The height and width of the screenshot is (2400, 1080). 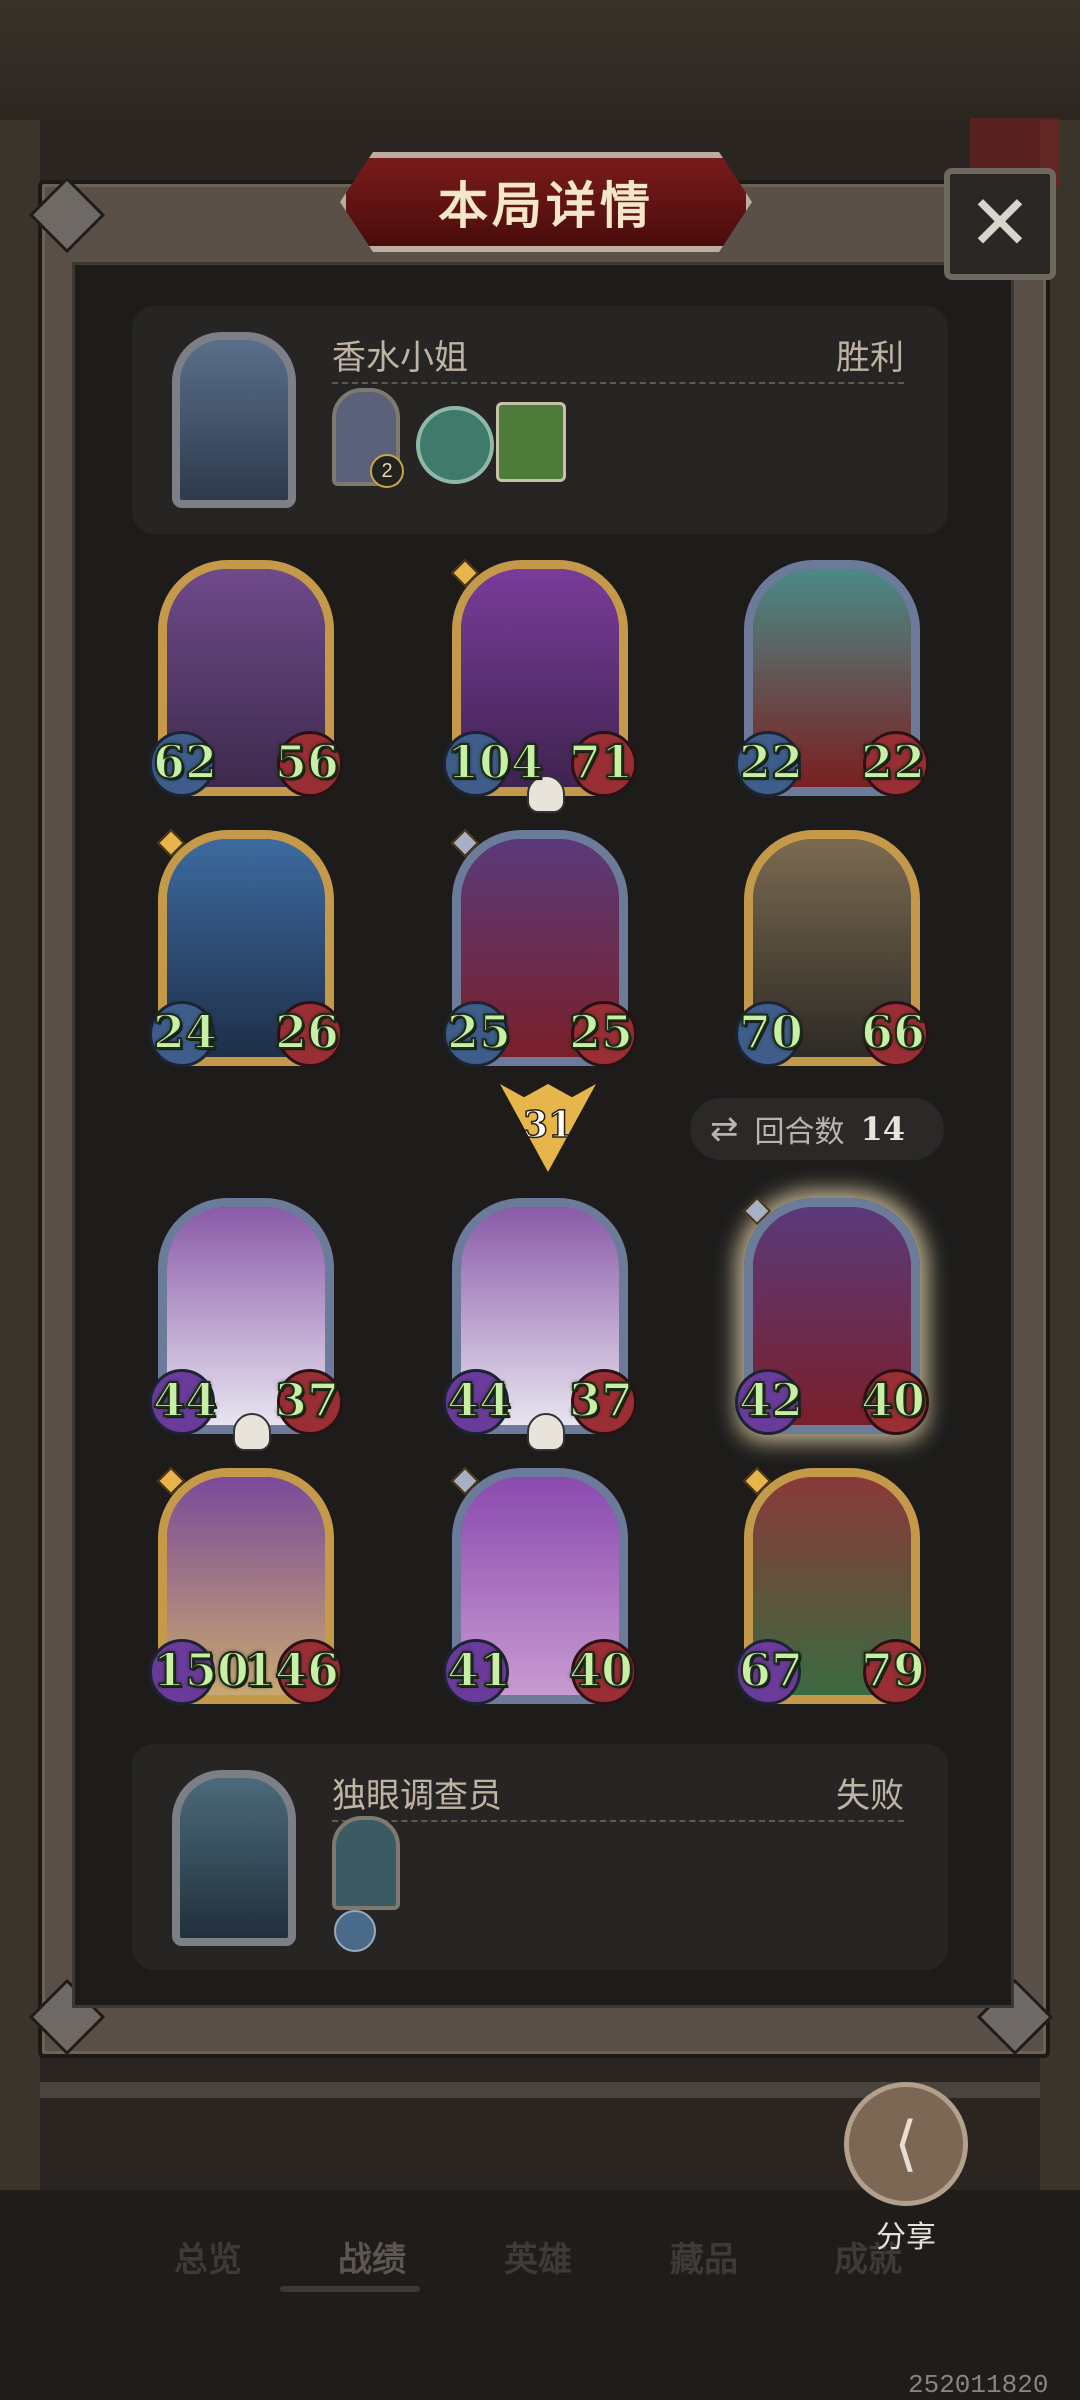 I want to click on winner-item-count-badge: 2, so click(x=387, y=471).